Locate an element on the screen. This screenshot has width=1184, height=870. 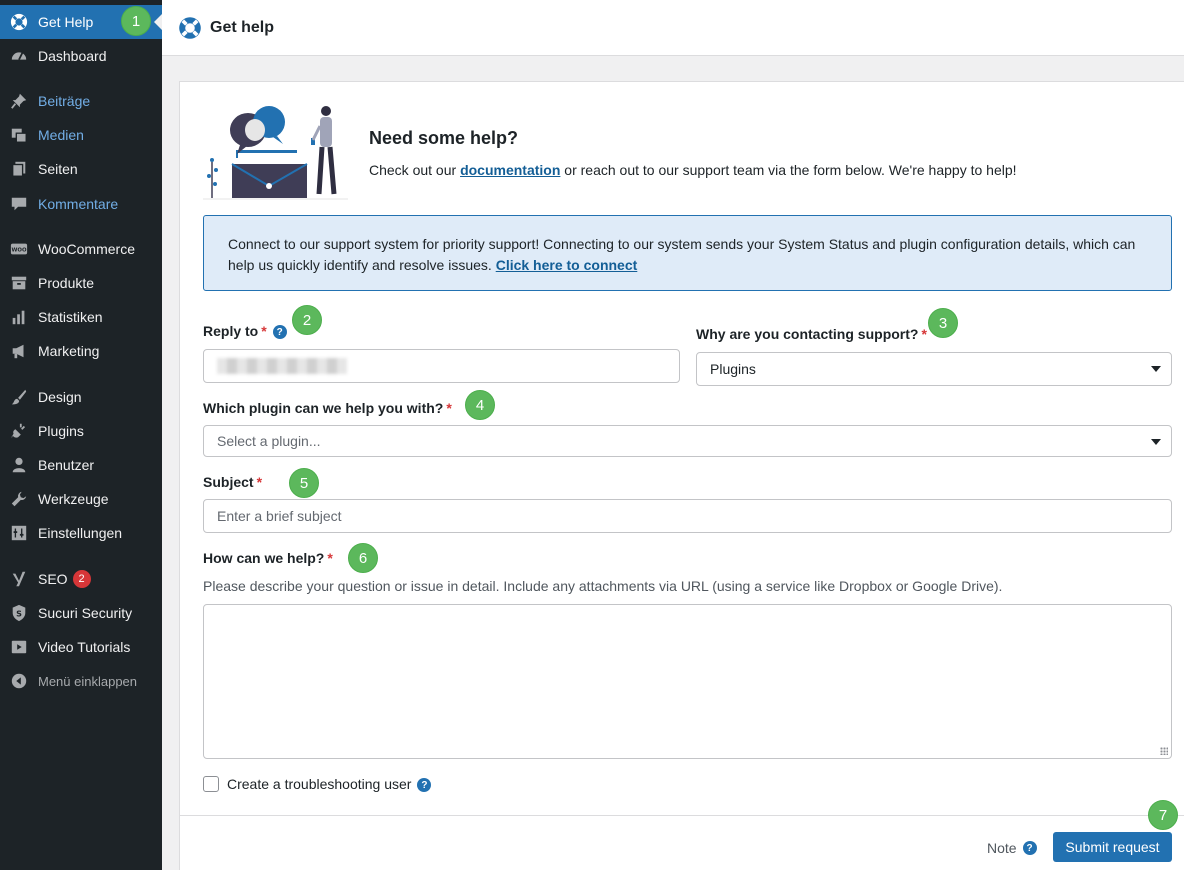
sidebar-item-seo: SEO 2 is located at coordinates (81, 579).